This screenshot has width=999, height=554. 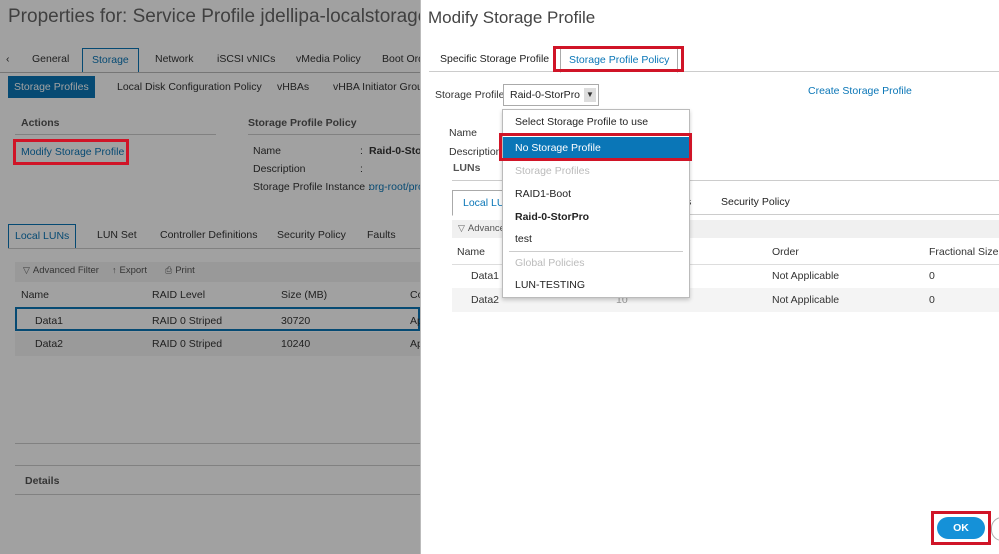 What do you see at coordinates (785, 252) in the screenshot?
I see `dialog-col-order: Order` at bounding box center [785, 252].